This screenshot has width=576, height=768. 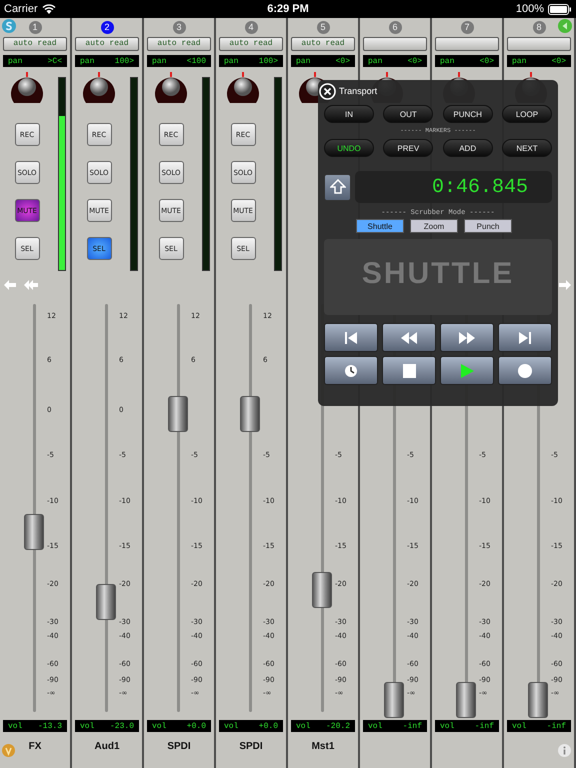 What do you see at coordinates (49, 9) in the screenshot?
I see `wifi-icon` at bounding box center [49, 9].